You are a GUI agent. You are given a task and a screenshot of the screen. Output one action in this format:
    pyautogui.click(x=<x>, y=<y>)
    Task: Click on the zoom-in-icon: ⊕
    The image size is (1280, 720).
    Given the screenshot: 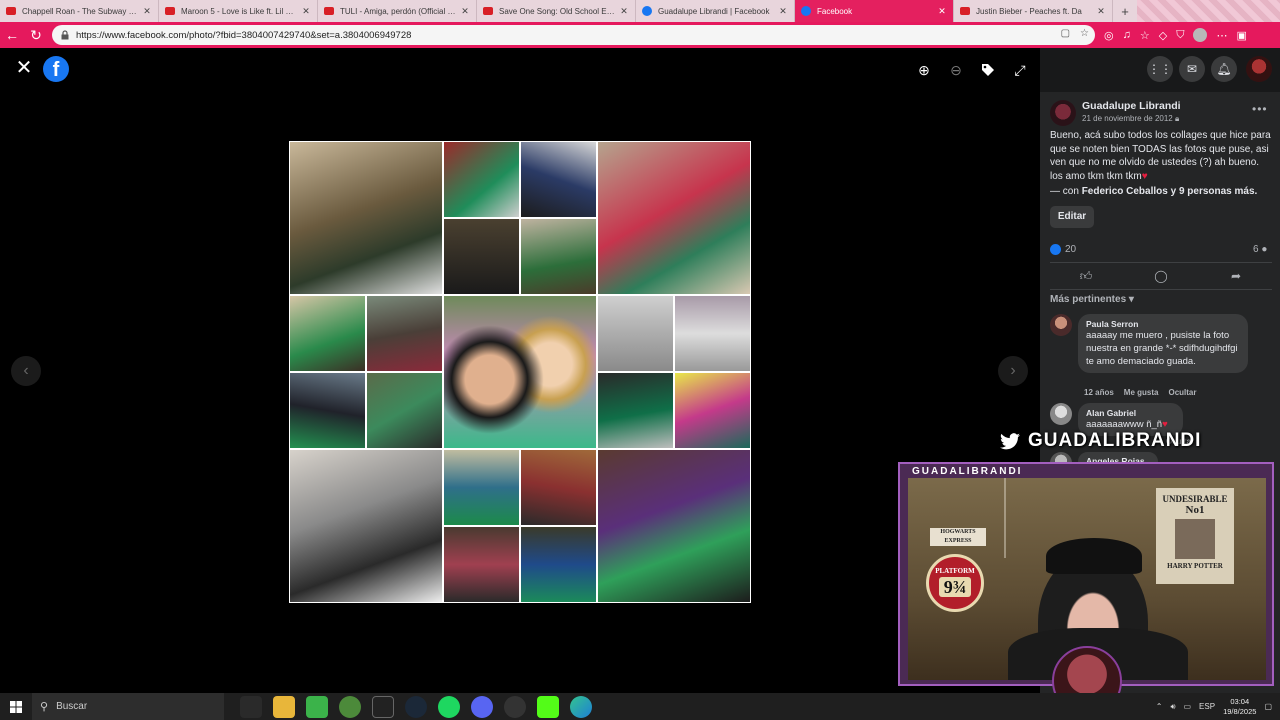 What is the action you would take?
    pyautogui.click(x=924, y=70)
    